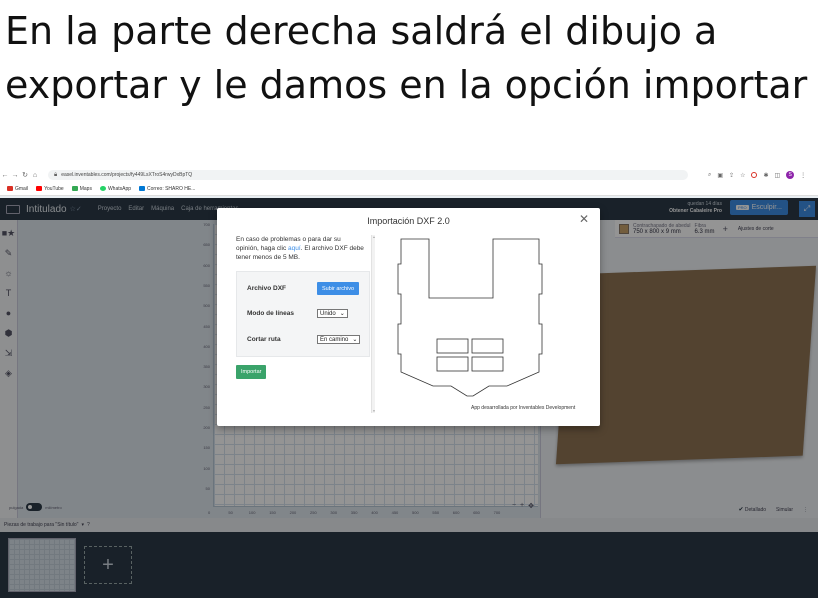 This screenshot has height=598, width=818. What do you see at coordinates (803, 175) in the screenshot?
I see `more-menu-icon: ⋮` at bounding box center [803, 175].